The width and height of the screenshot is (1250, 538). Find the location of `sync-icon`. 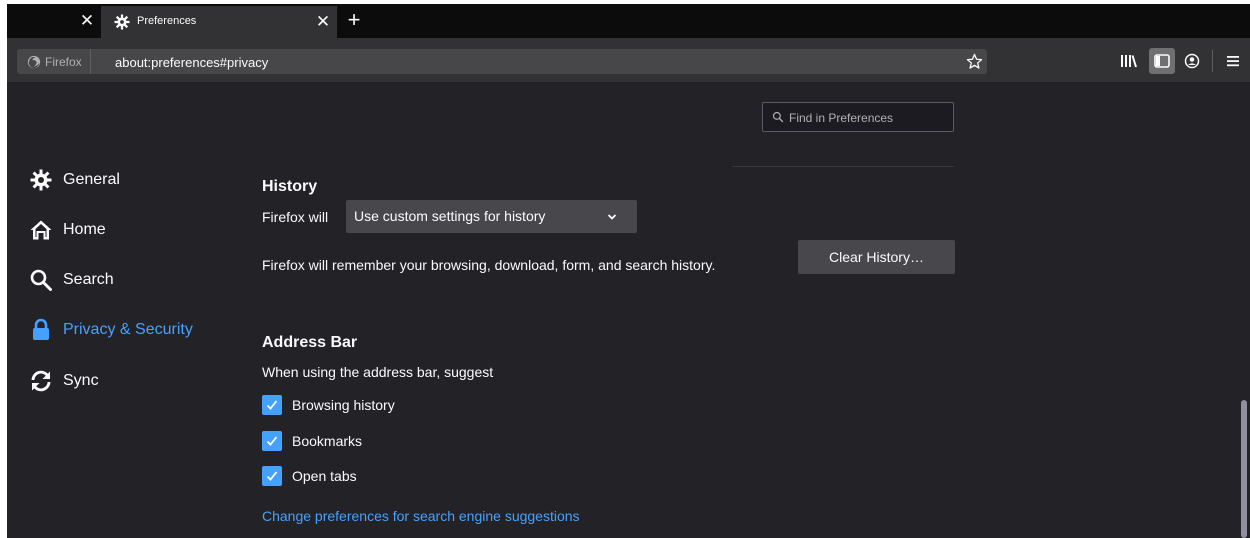

sync-icon is located at coordinates (41, 381).